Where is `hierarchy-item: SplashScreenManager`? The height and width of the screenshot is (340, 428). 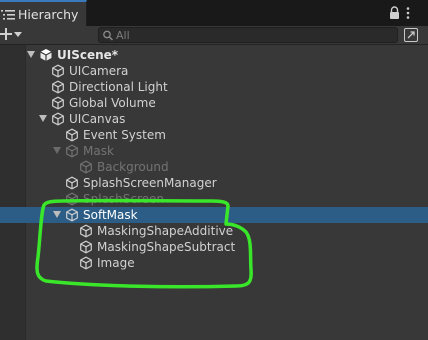
hierarchy-item: SplashScreenManager is located at coordinates (226, 183).